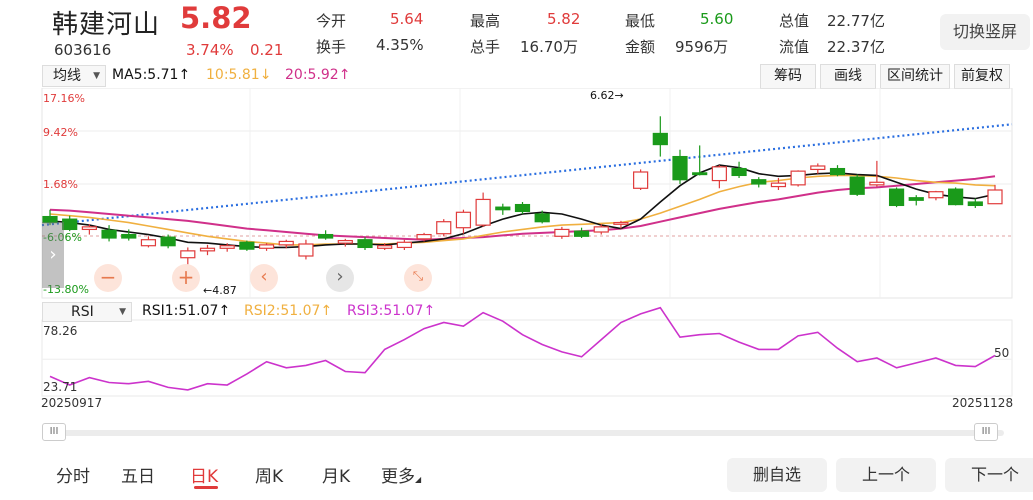 The height and width of the screenshot is (500, 1033). I want to click on scroll-left-button: ‹, so click(264, 278).